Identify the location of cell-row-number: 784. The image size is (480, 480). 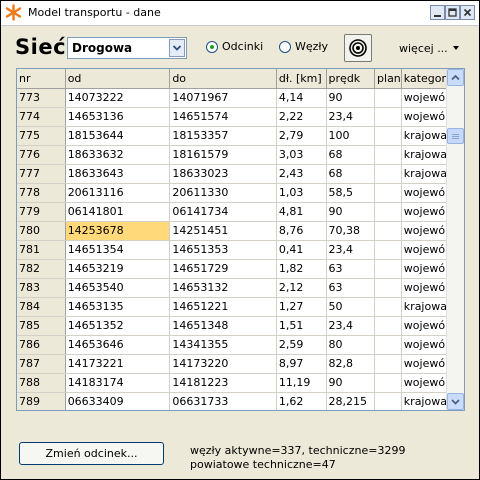
(41, 307).